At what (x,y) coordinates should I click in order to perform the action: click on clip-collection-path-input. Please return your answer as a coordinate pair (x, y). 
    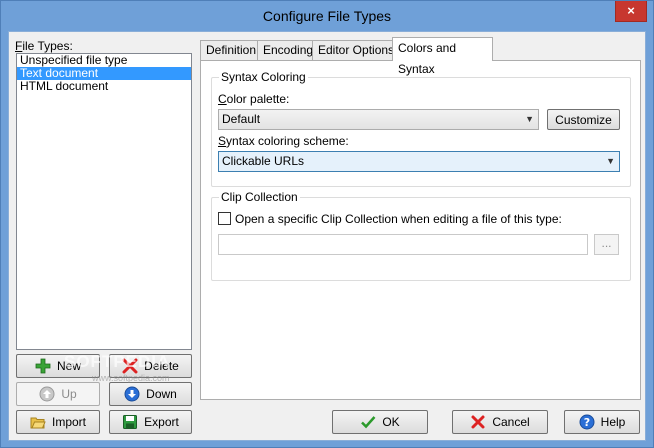
    Looking at the image, I should click on (403, 244).